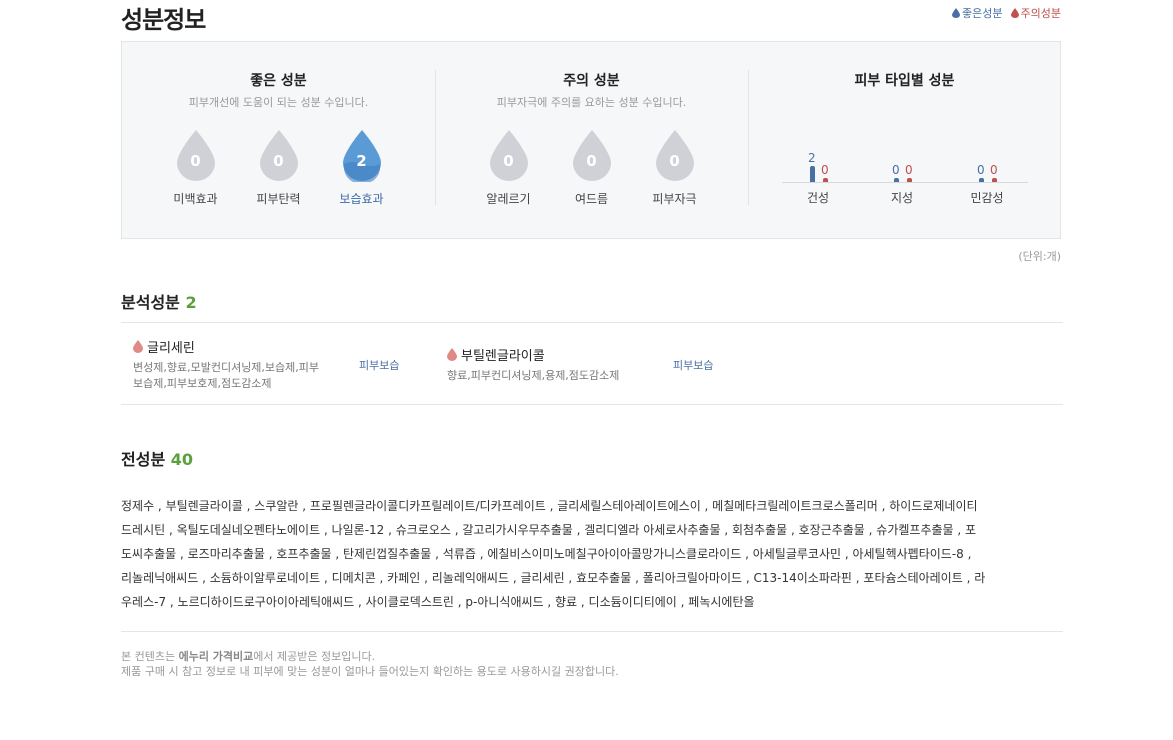 The width and height of the screenshot is (1173, 740). I want to click on ingredient-name-row: 부틸렌글라이콜, so click(533, 354).